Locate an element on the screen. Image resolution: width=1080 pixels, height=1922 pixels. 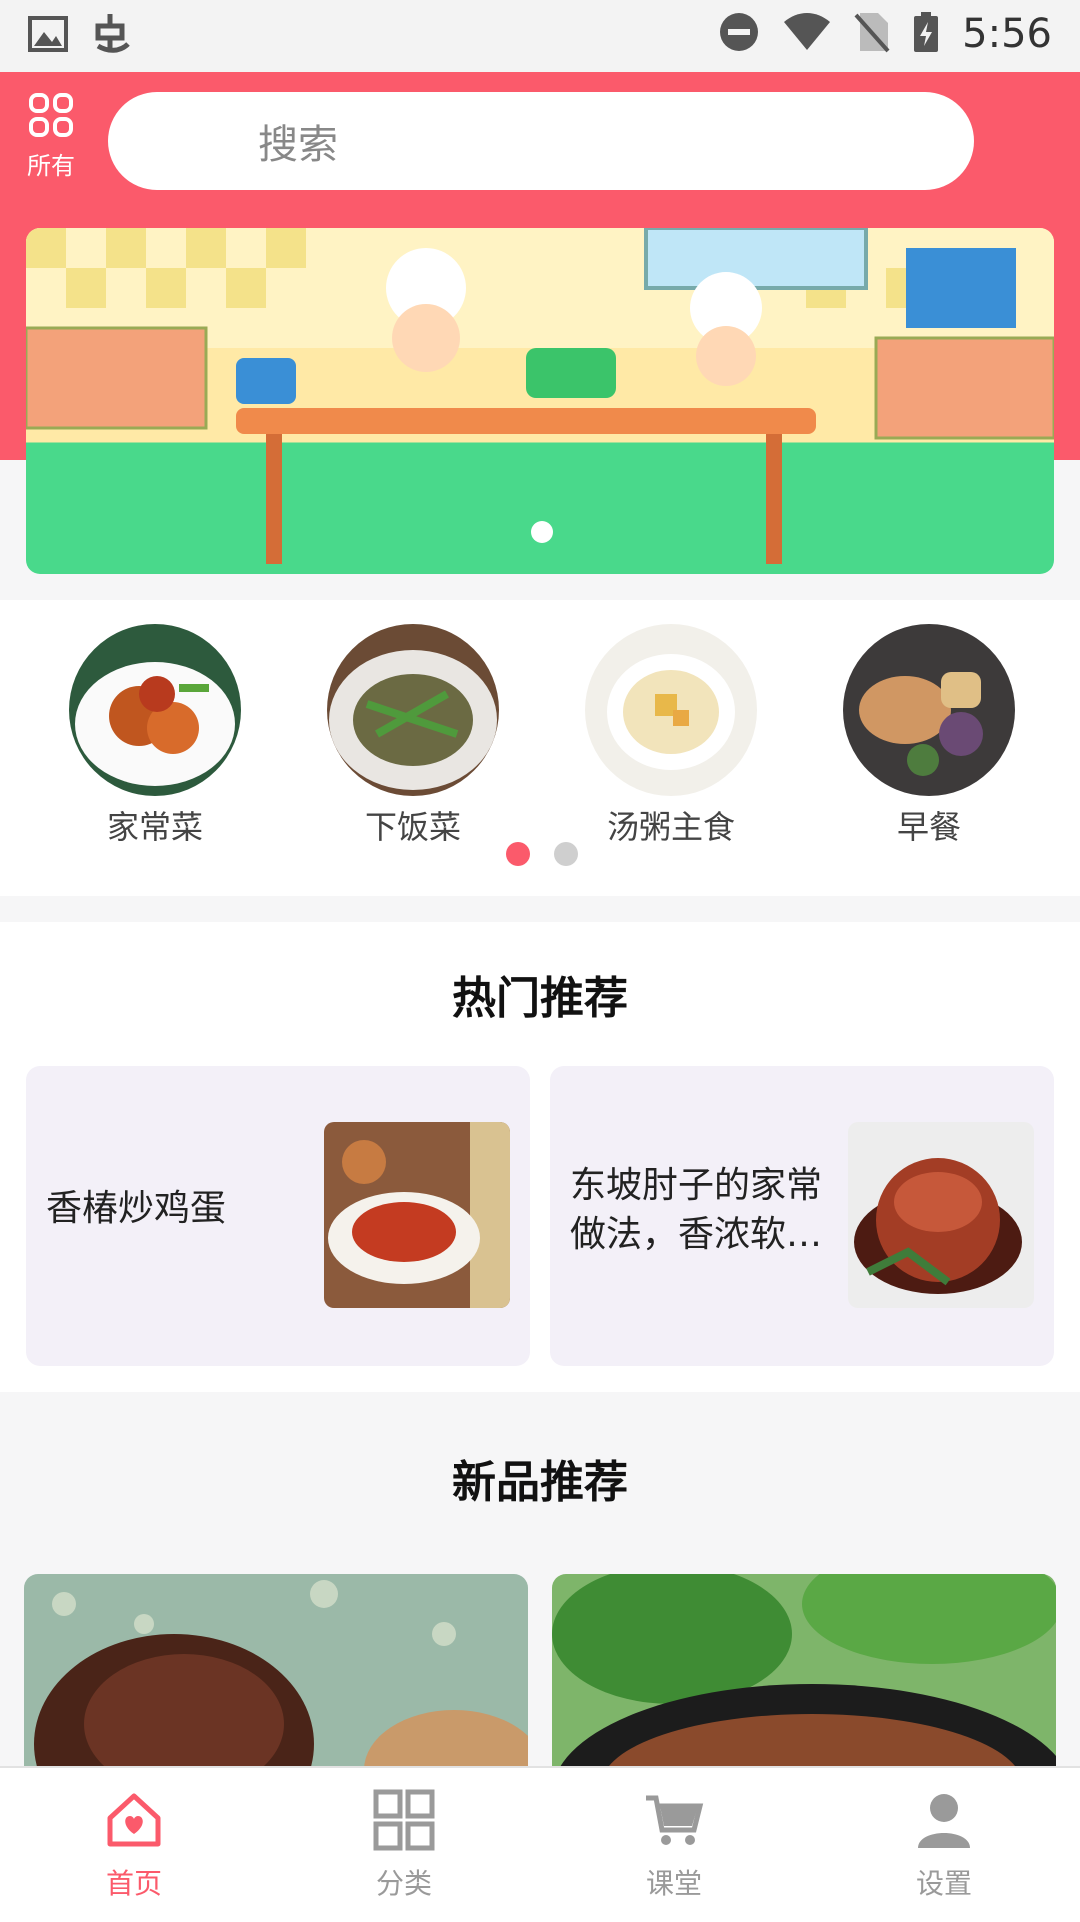
new-section-title: 新品推荐 is located at coordinates (540, 1482).